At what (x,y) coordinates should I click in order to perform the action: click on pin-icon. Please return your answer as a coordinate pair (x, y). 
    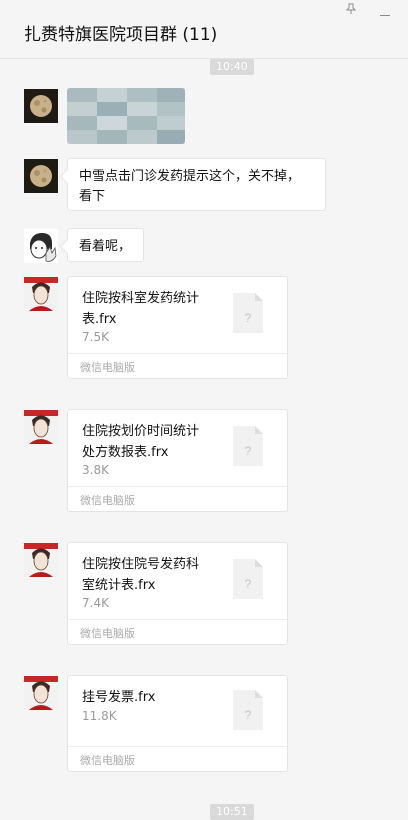
    Looking at the image, I should click on (351, 10).